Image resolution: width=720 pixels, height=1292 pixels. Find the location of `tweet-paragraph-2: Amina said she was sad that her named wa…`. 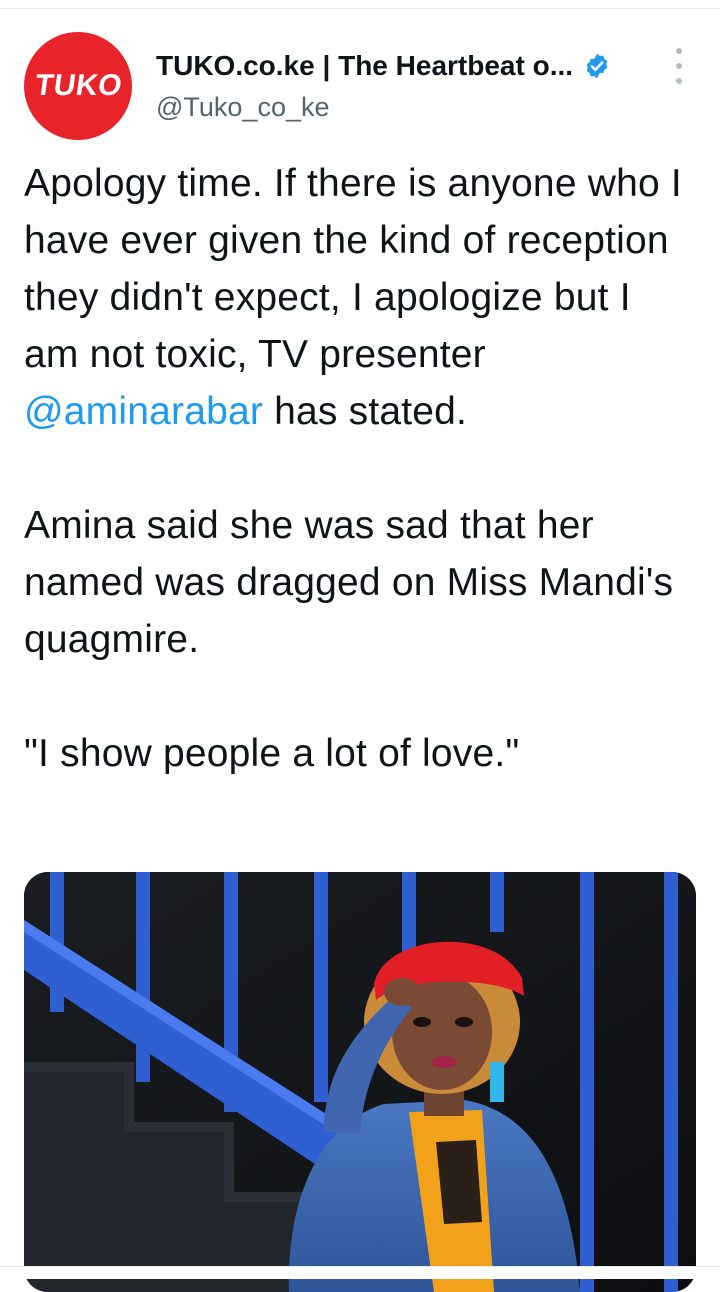

tweet-paragraph-2: Amina said she was sad that her named wa… is located at coordinates (349, 582).